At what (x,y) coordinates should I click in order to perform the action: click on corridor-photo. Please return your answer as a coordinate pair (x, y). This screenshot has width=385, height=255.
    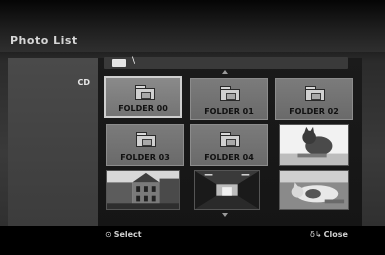
    Looking at the image, I should click on (227, 190).